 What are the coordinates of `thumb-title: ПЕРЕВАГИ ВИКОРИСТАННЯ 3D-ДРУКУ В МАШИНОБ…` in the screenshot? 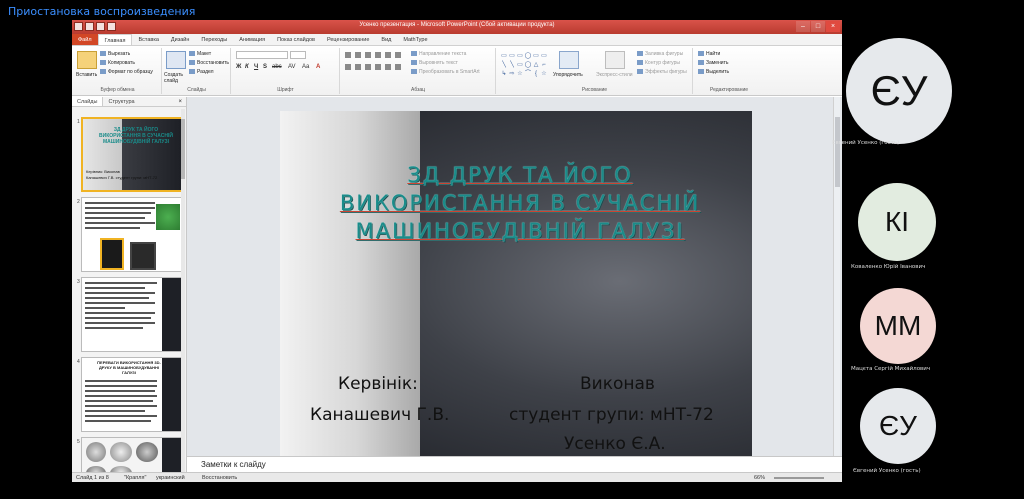 It's located at (129, 367).